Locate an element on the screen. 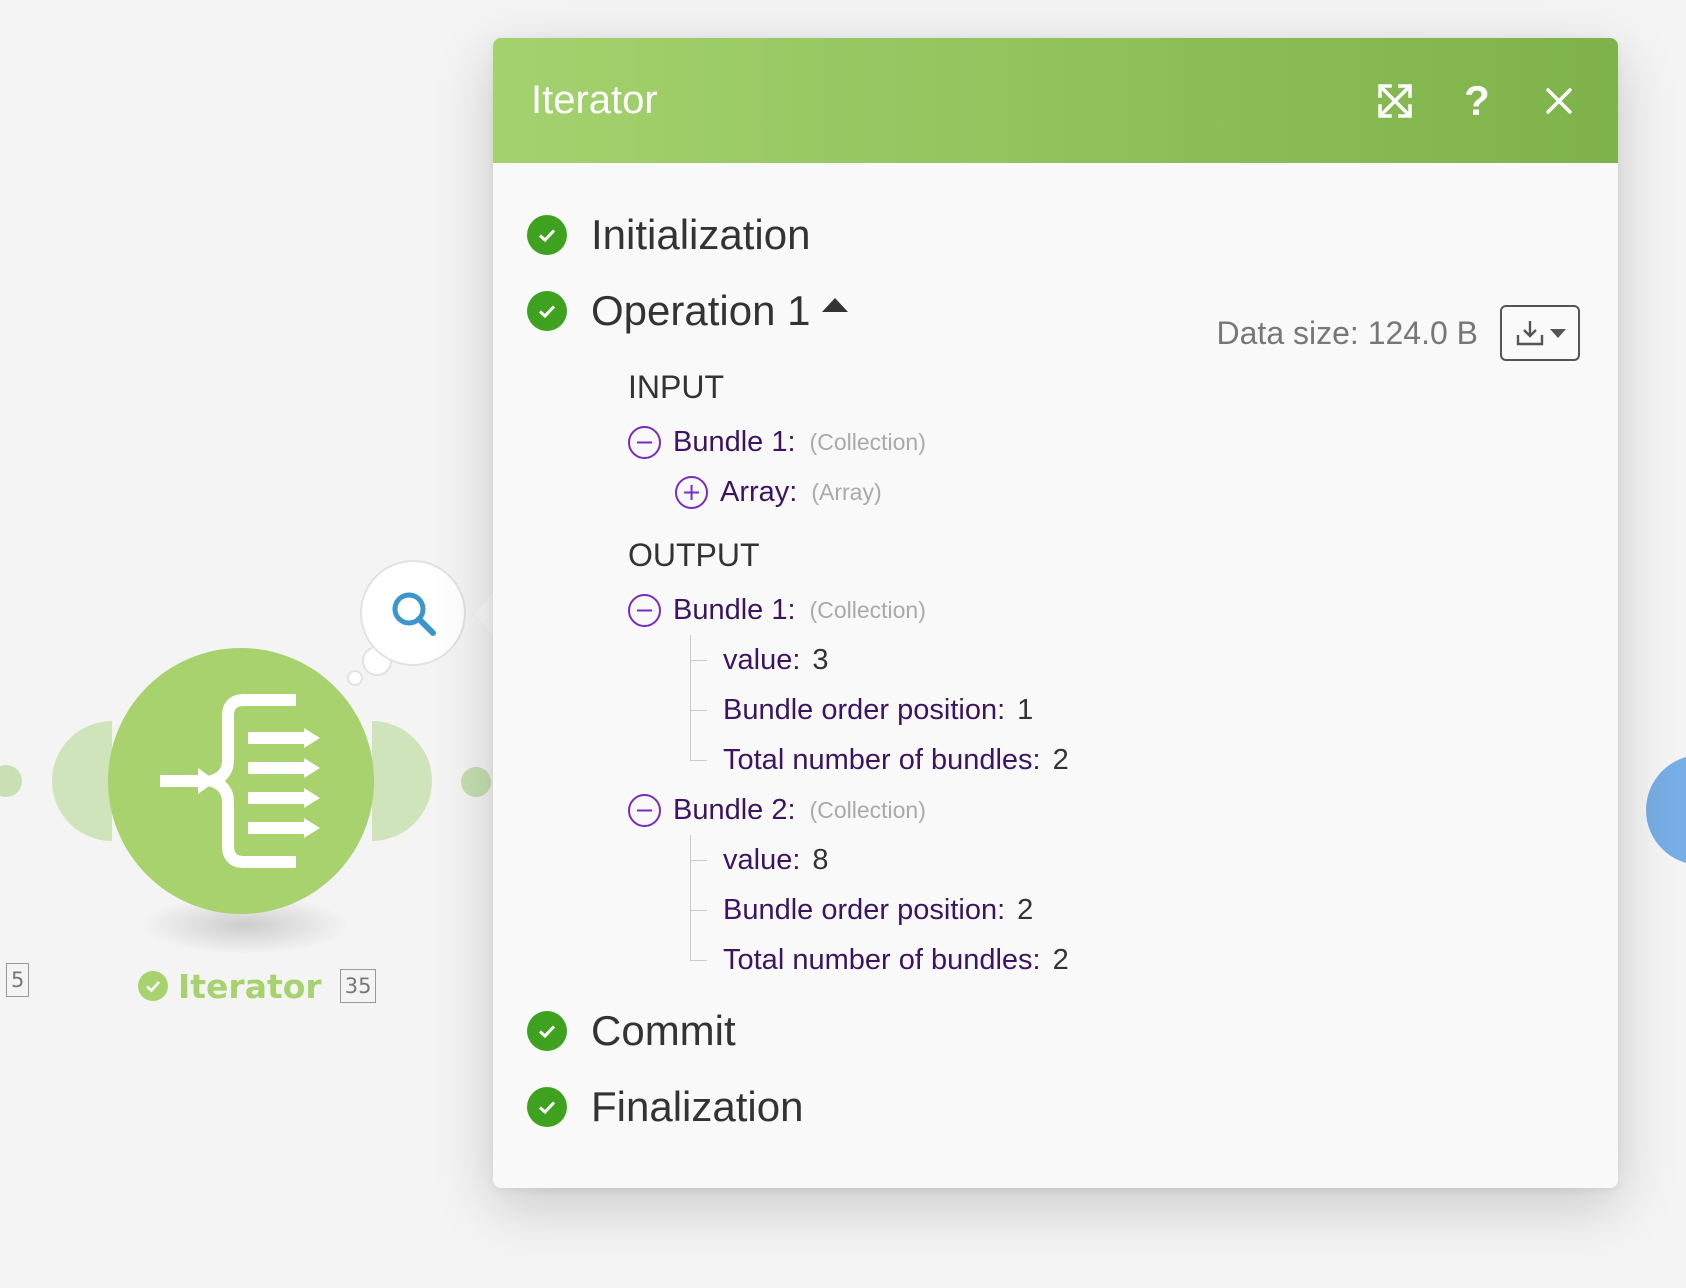 The image size is (1686, 1288). operations-count-right: 35 is located at coordinates (358, 986).